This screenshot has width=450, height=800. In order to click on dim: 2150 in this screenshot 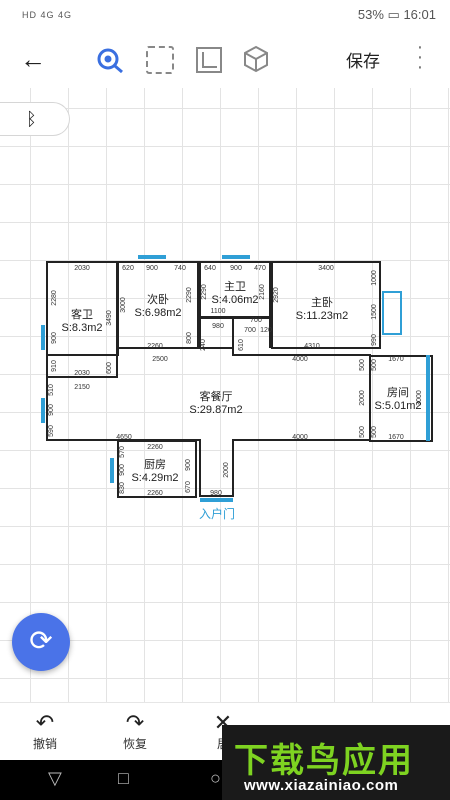, I will do `click(82, 387)`.